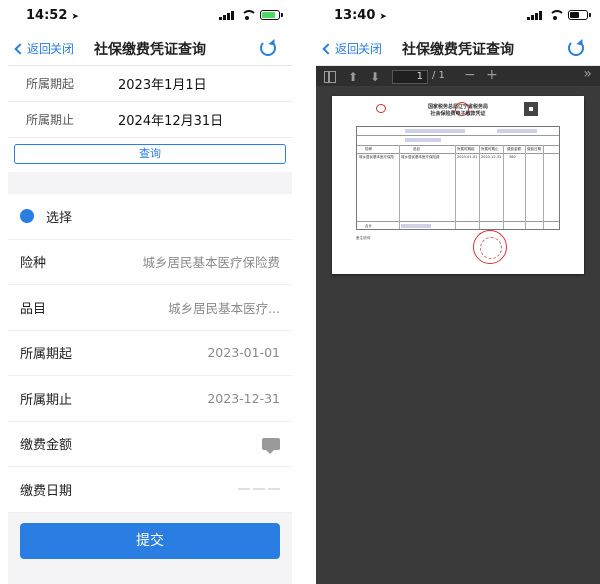  What do you see at coordinates (33, 309) in the screenshot?
I see `detail-label: 品目` at bounding box center [33, 309].